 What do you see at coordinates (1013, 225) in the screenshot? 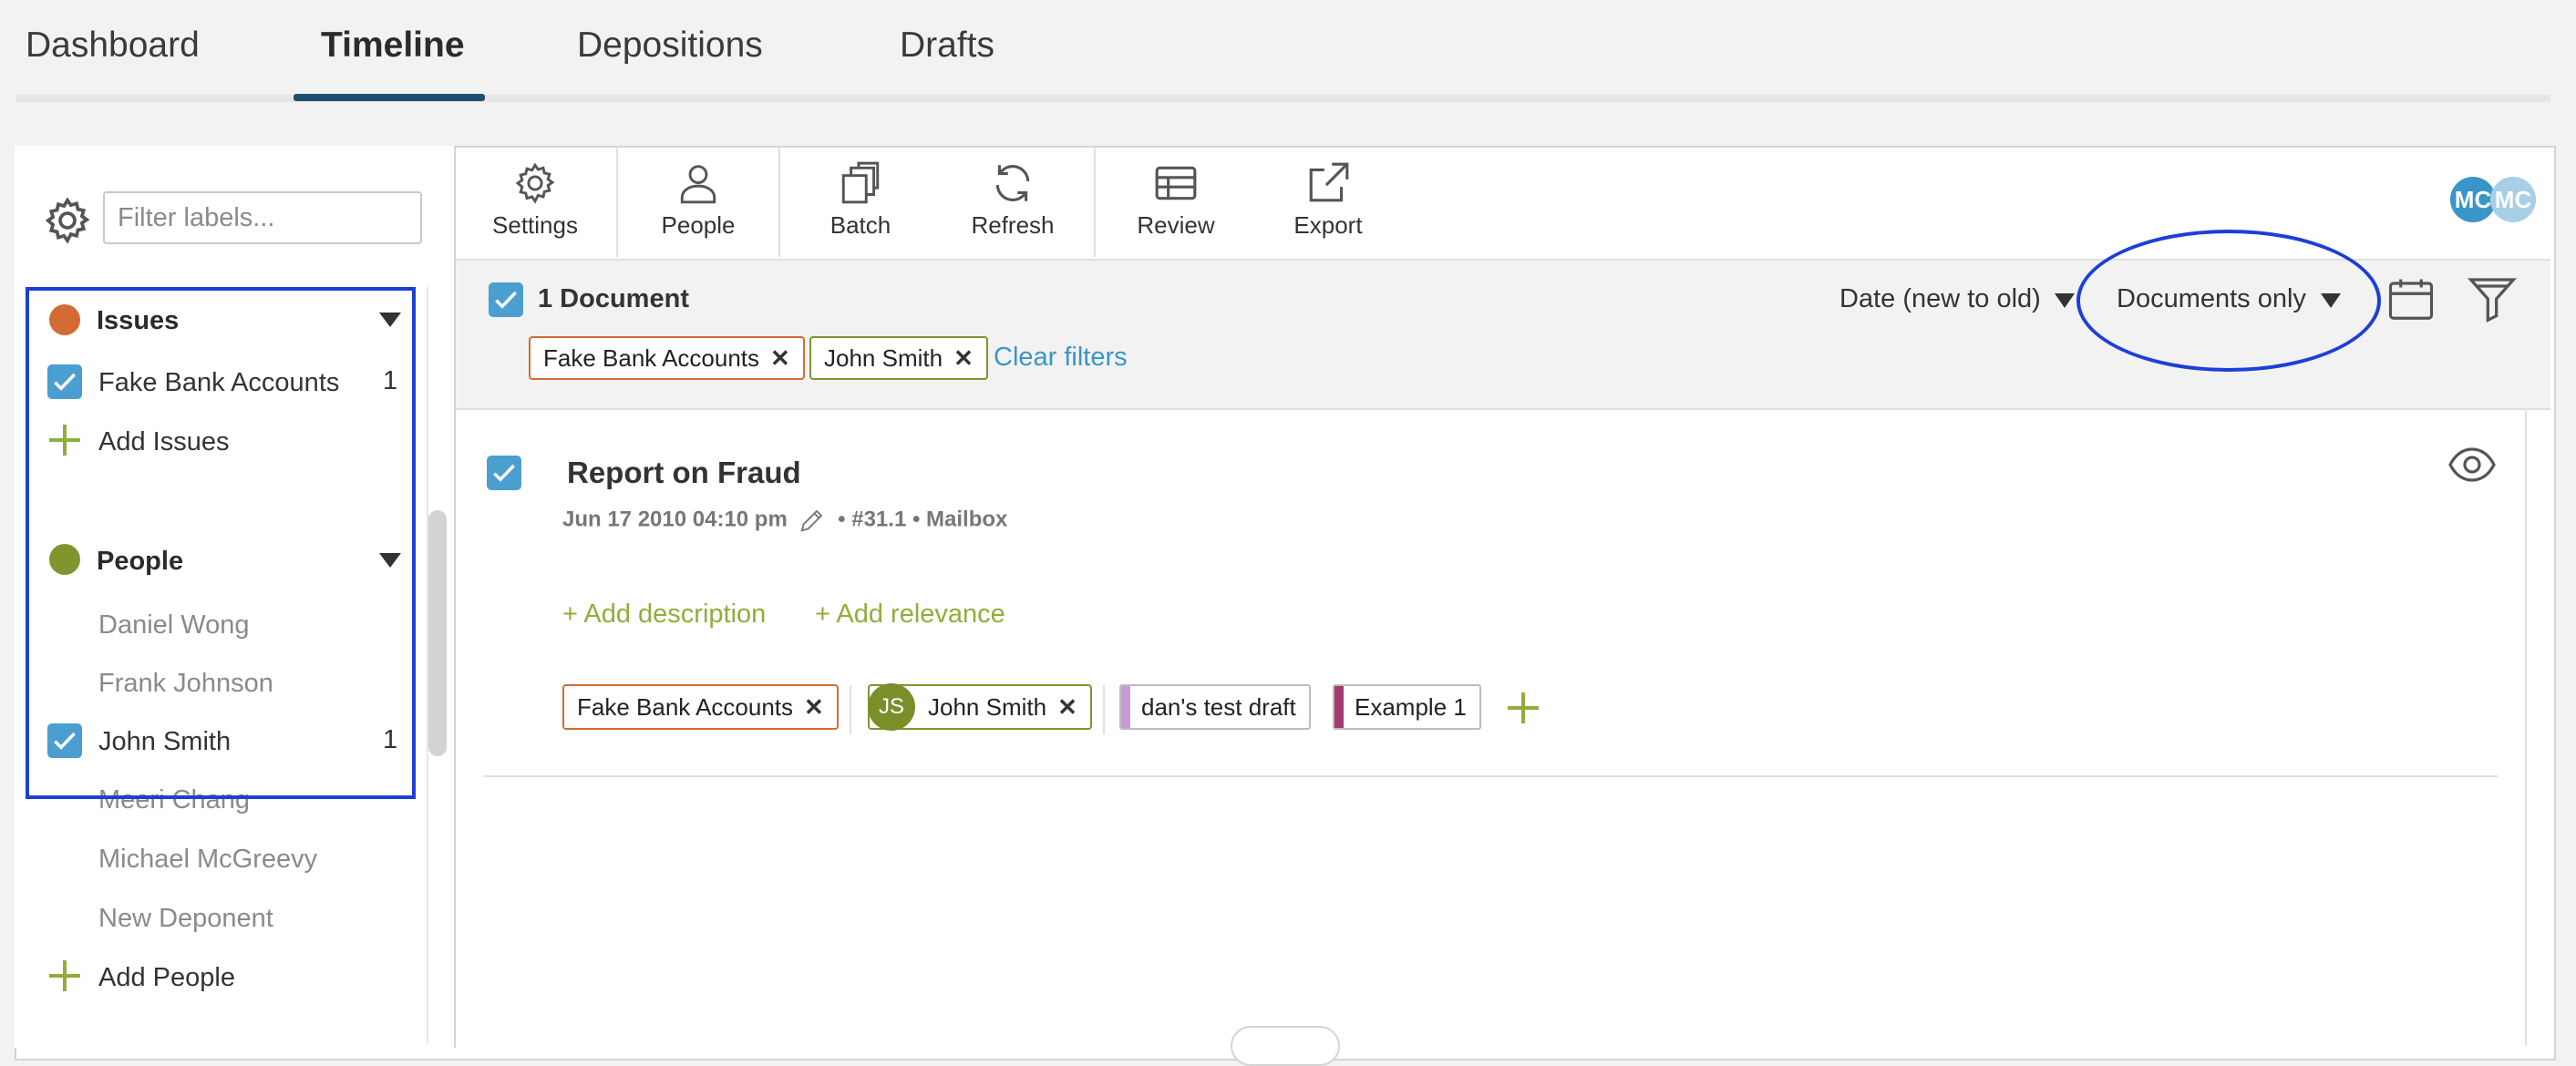
I see `refresh-label: Refresh` at bounding box center [1013, 225].